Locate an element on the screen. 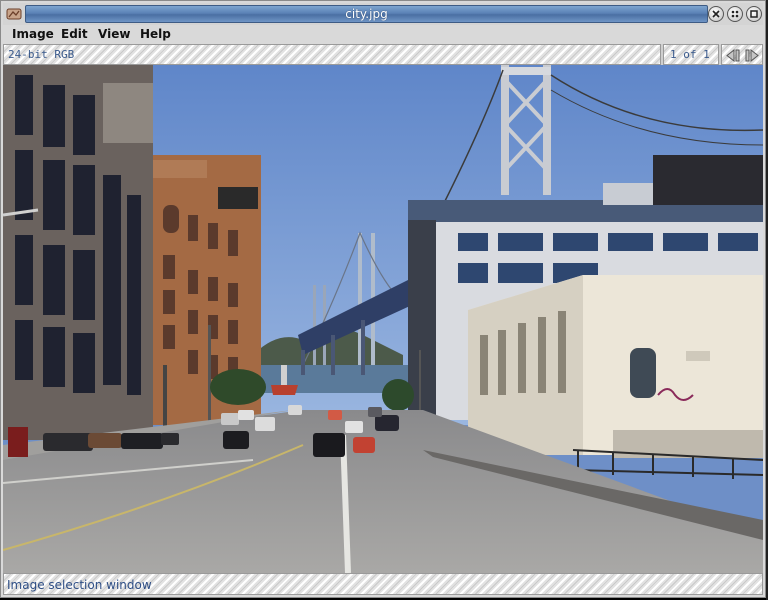 The image size is (768, 600). maximize-icon is located at coordinates (754, 14).